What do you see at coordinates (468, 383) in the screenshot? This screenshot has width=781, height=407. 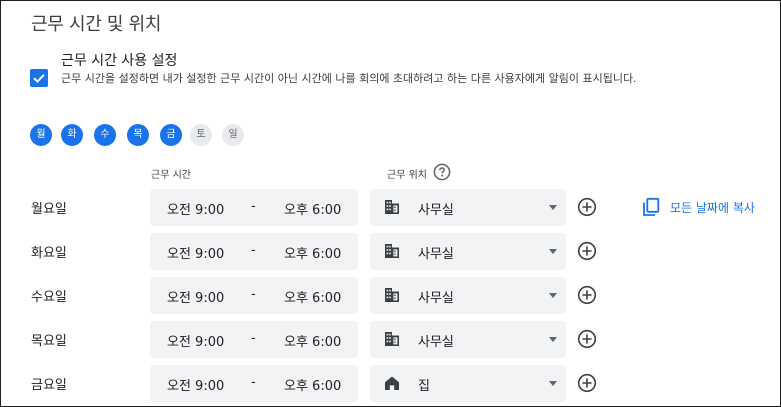 I see `location-select: 집` at bounding box center [468, 383].